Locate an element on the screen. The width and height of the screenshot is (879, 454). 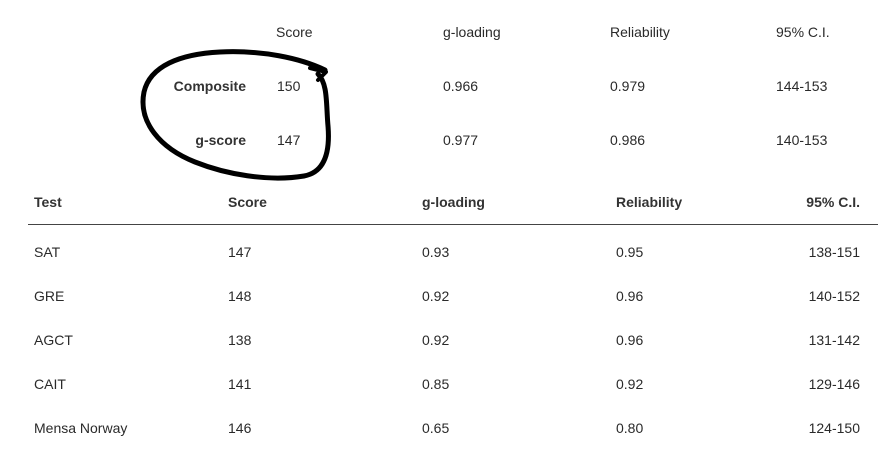
summary-row-g-loading: 0.966 is located at coordinates (461, 86).